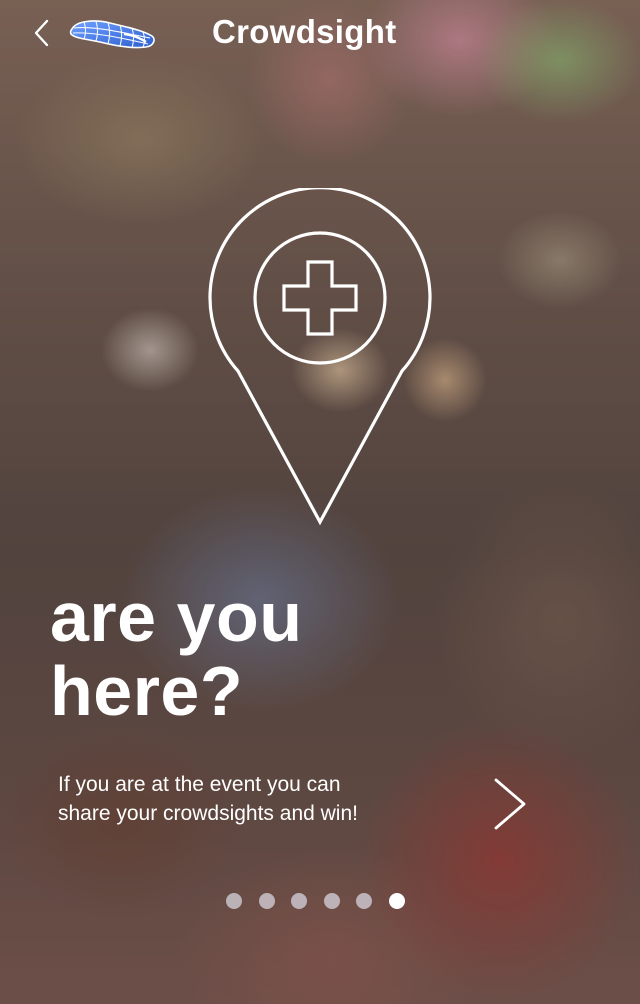  What do you see at coordinates (199, 784) in the screenshot?
I see `description-line-1: If you are at the event you can` at bounding box center [199, 784].